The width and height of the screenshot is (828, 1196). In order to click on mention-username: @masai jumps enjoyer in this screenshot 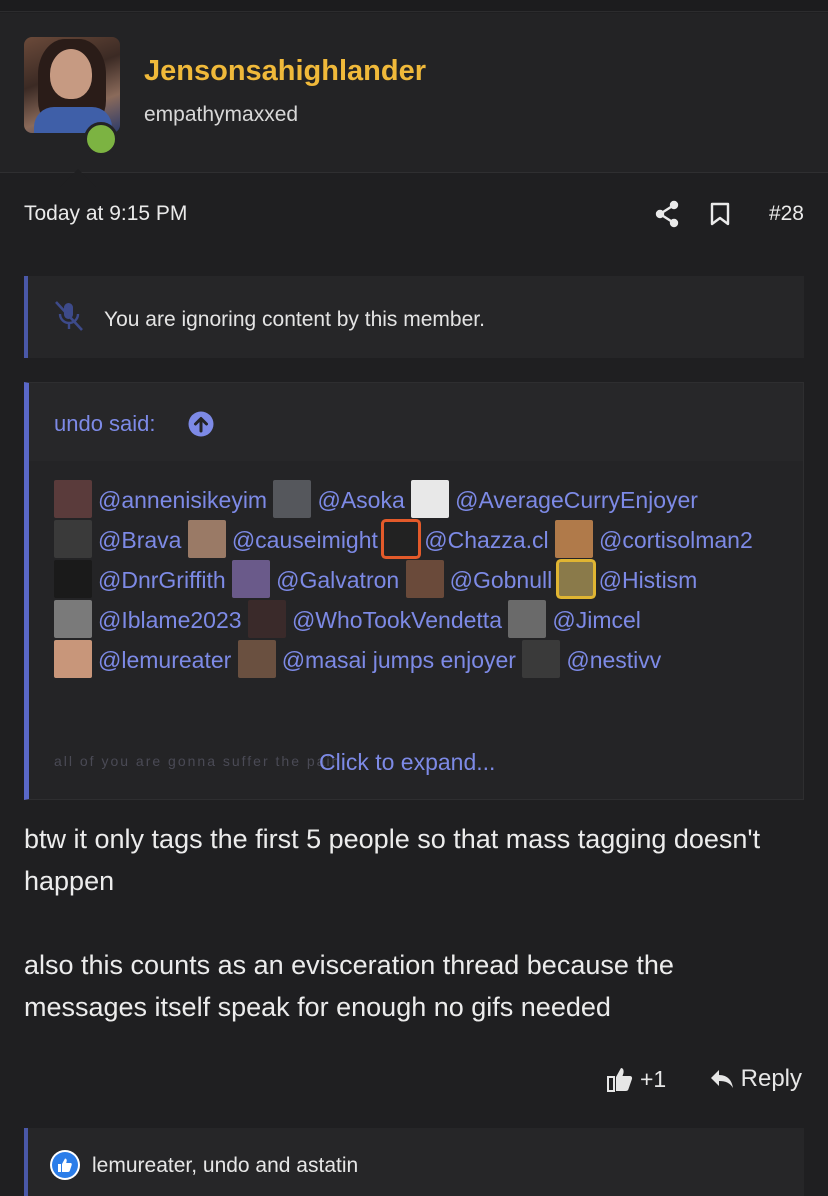, I will do `click(398, 660)`.